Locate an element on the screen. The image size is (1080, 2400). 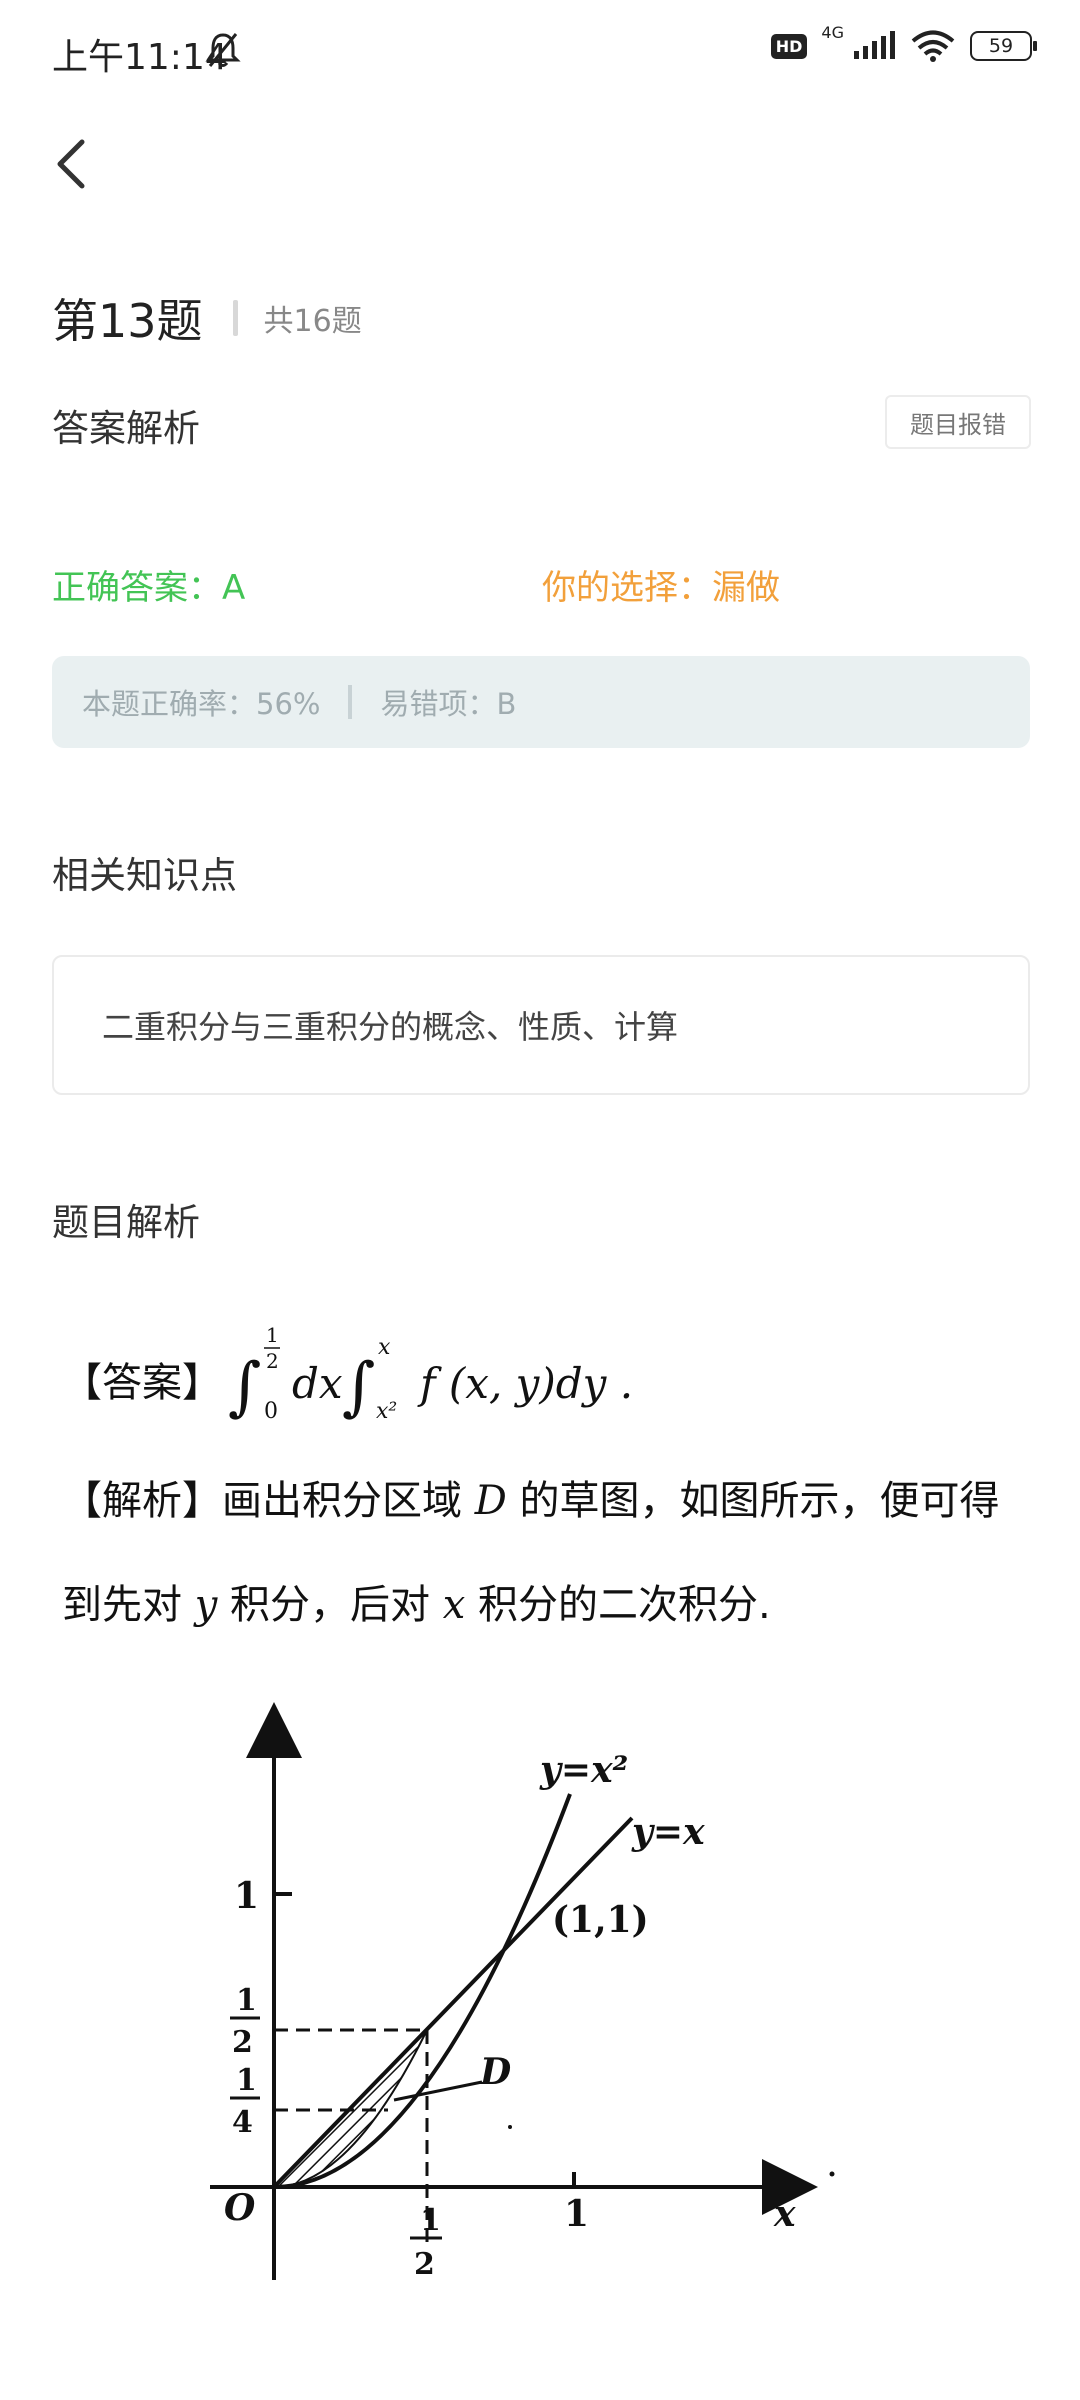
label-region-d: D is located at coordinates (495, 2072).